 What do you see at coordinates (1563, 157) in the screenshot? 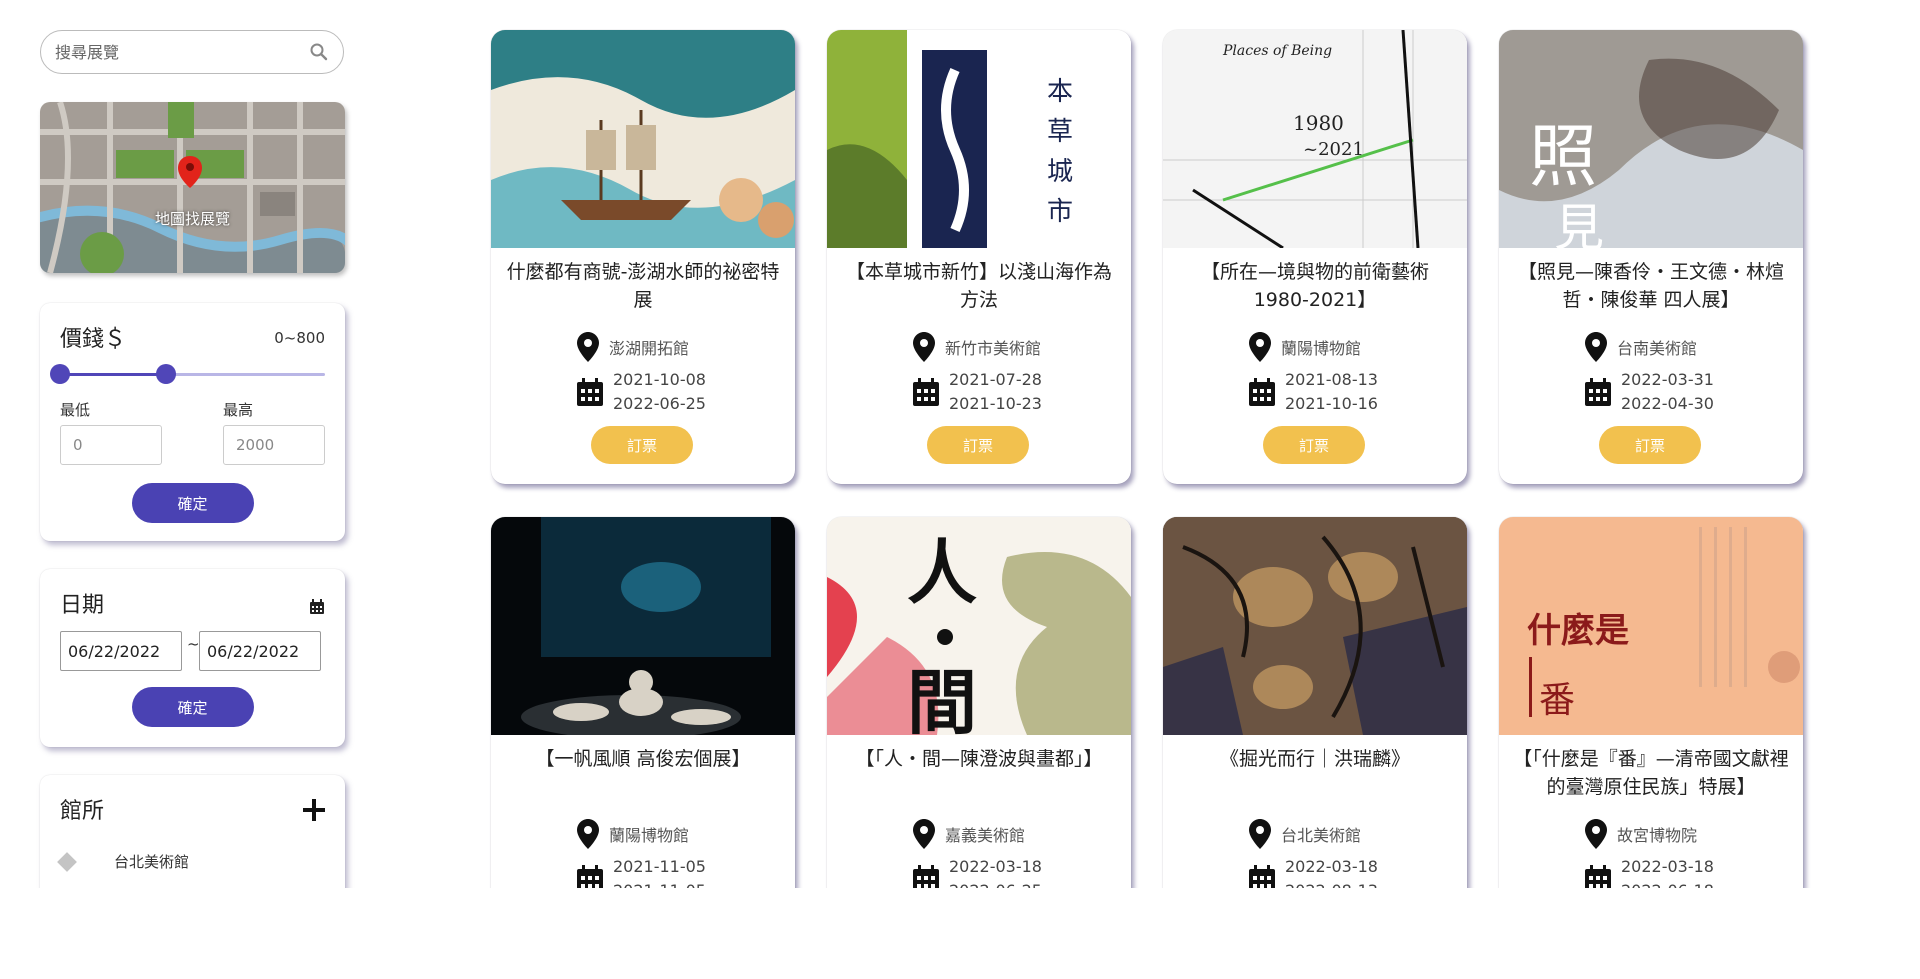
I see `svg-text: 照` at bounding box center [1563, 157].